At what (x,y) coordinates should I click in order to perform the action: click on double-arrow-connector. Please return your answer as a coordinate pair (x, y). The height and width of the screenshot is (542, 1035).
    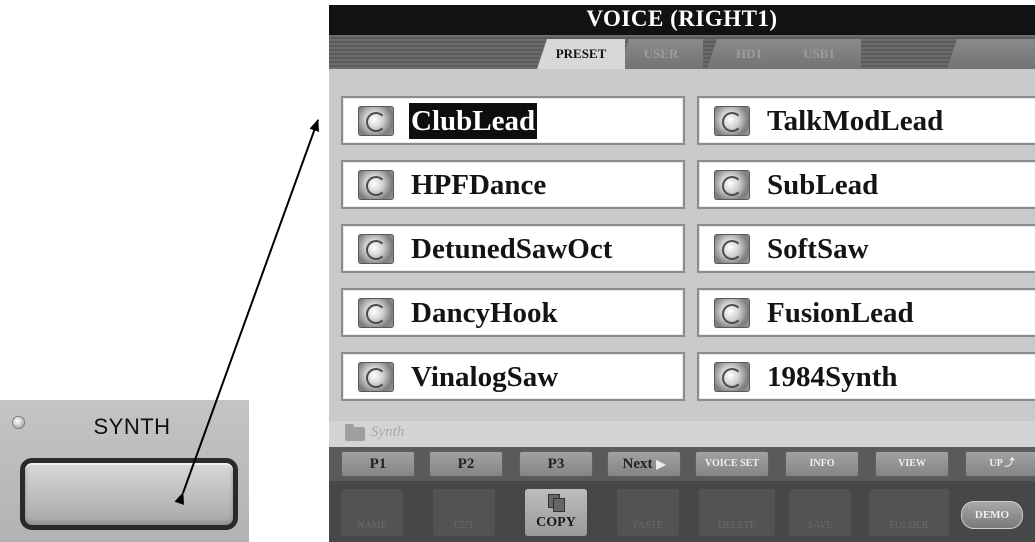
    Looking at the image, I should click on (246, 312).